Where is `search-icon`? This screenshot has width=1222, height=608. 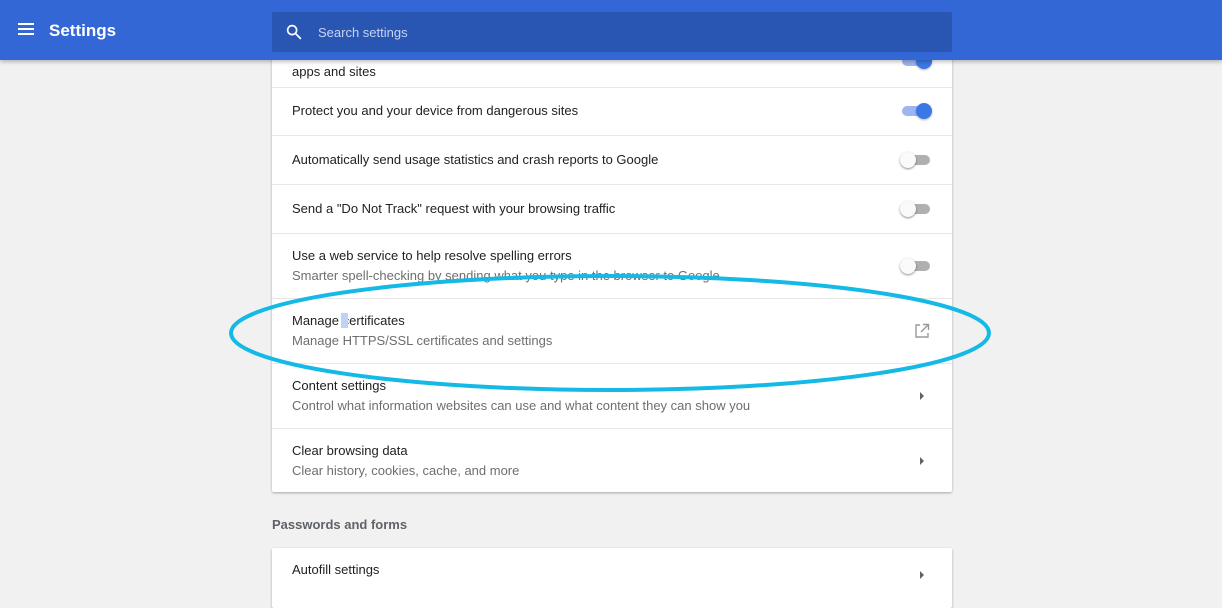 search-icon is located at coordinates (294, 32).